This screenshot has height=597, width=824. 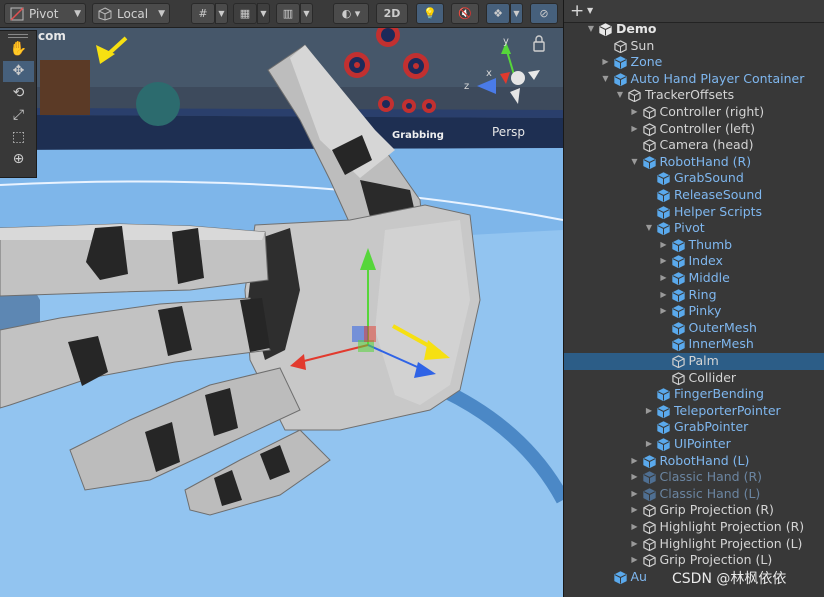 I want to click on hierarchy-item: ▶ UIPointer, so click(x=694, y=444).